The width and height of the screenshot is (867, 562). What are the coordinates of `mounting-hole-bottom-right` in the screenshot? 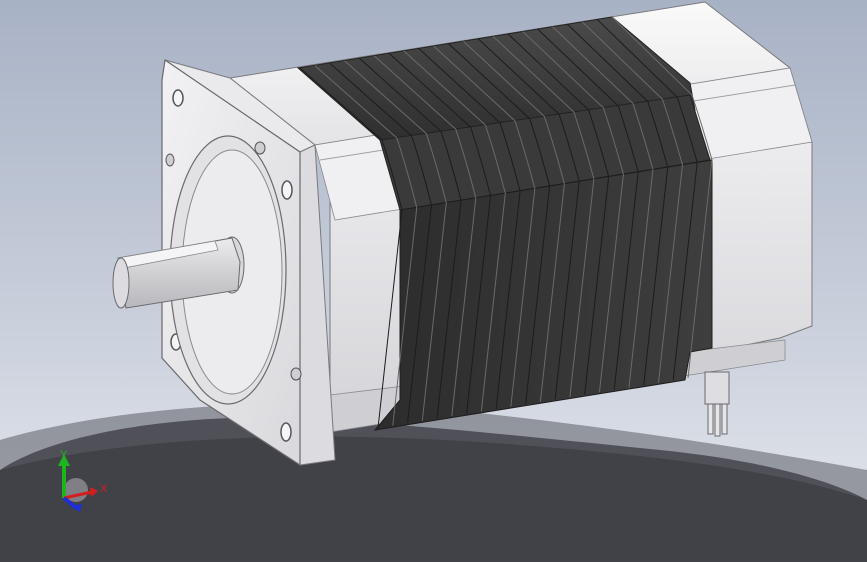 It's located at (286, 432).